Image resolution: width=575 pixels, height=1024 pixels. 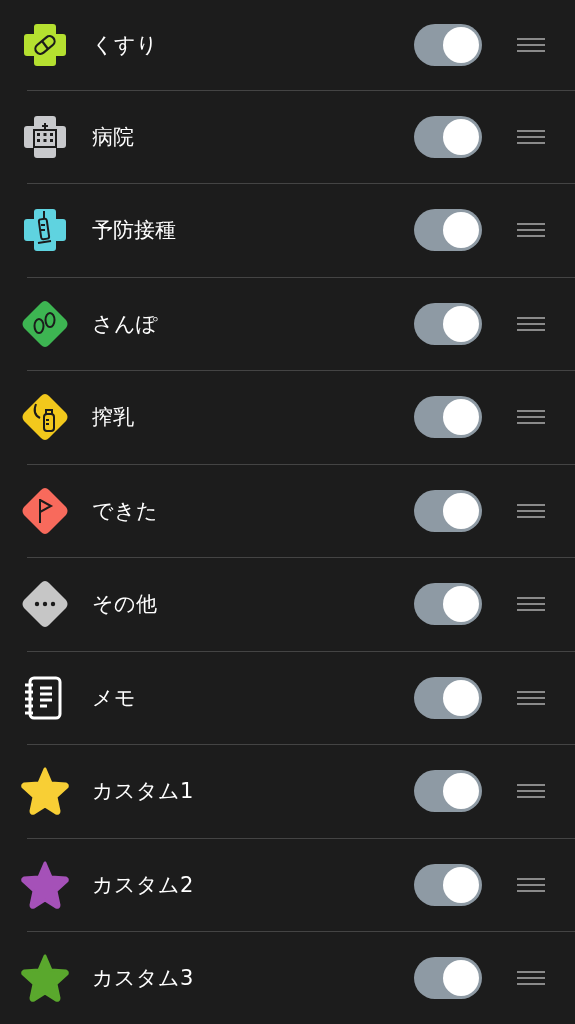 I want to click on item-label: メモ, so click(x=114, y=698).